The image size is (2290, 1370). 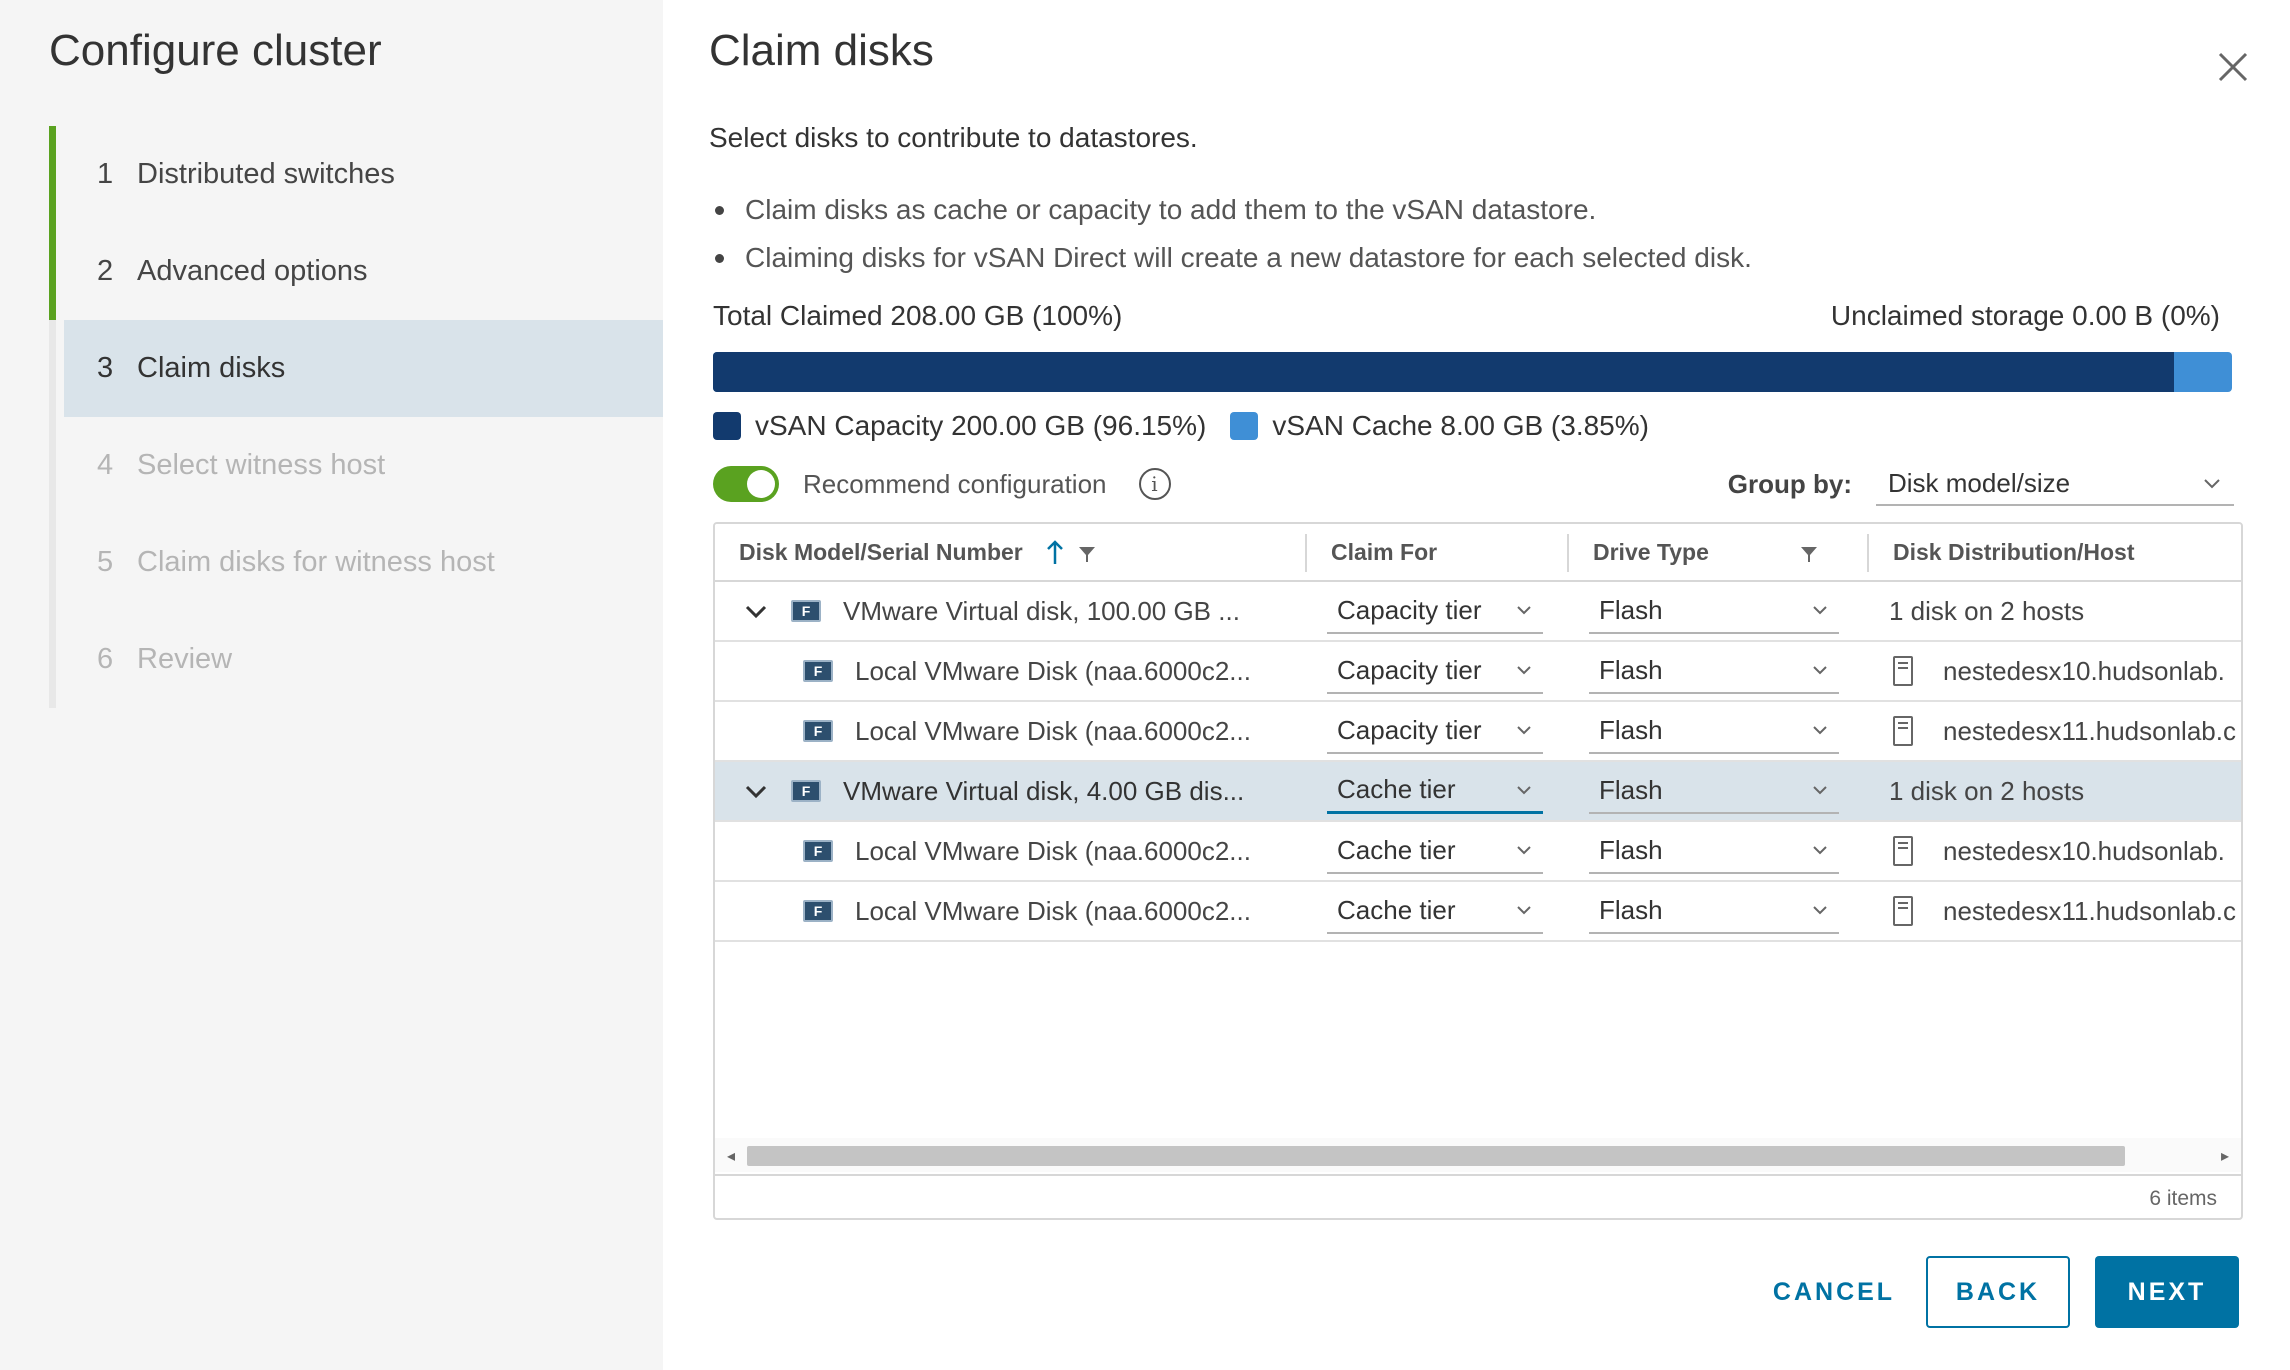 I want to click on step-label: Claim disks, so click(x=211, y=368).